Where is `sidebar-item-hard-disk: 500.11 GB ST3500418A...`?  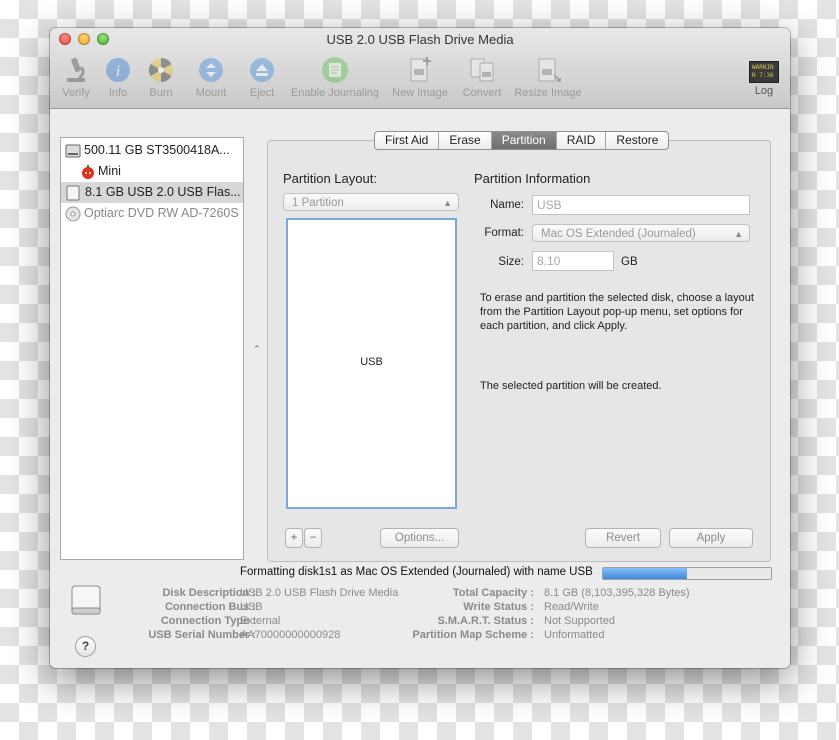
sidebar-item-hard-disk: 500.11 GB ST3500418A... is located at coordinates (152, 150).